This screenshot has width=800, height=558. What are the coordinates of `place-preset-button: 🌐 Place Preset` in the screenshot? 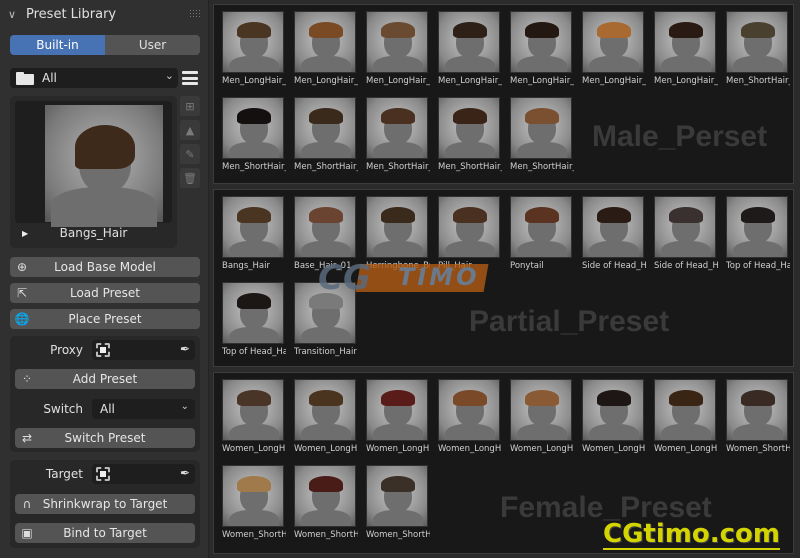 It's located at (105, 319).